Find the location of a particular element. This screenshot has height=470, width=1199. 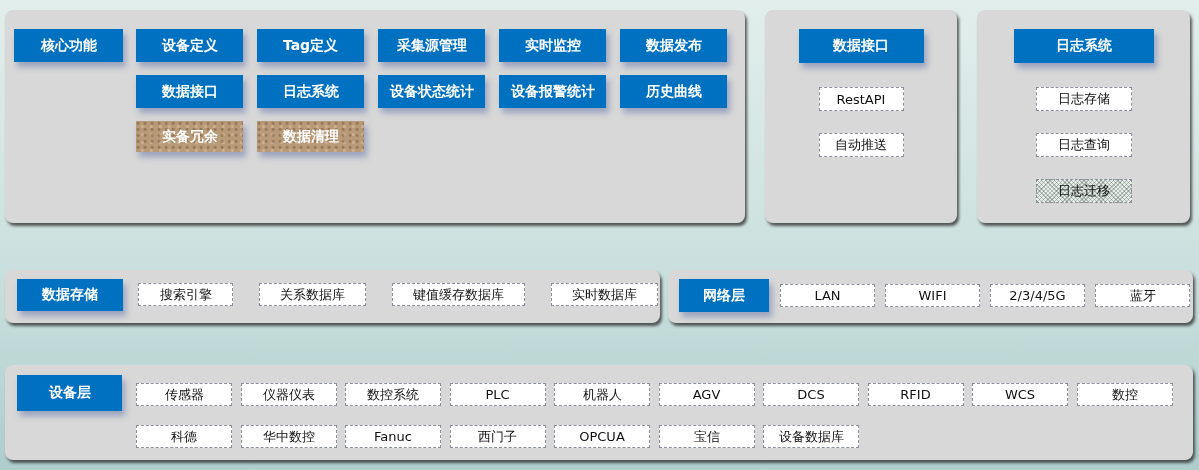

module-tag: 自动推送 is located at coordinates (861, 145).